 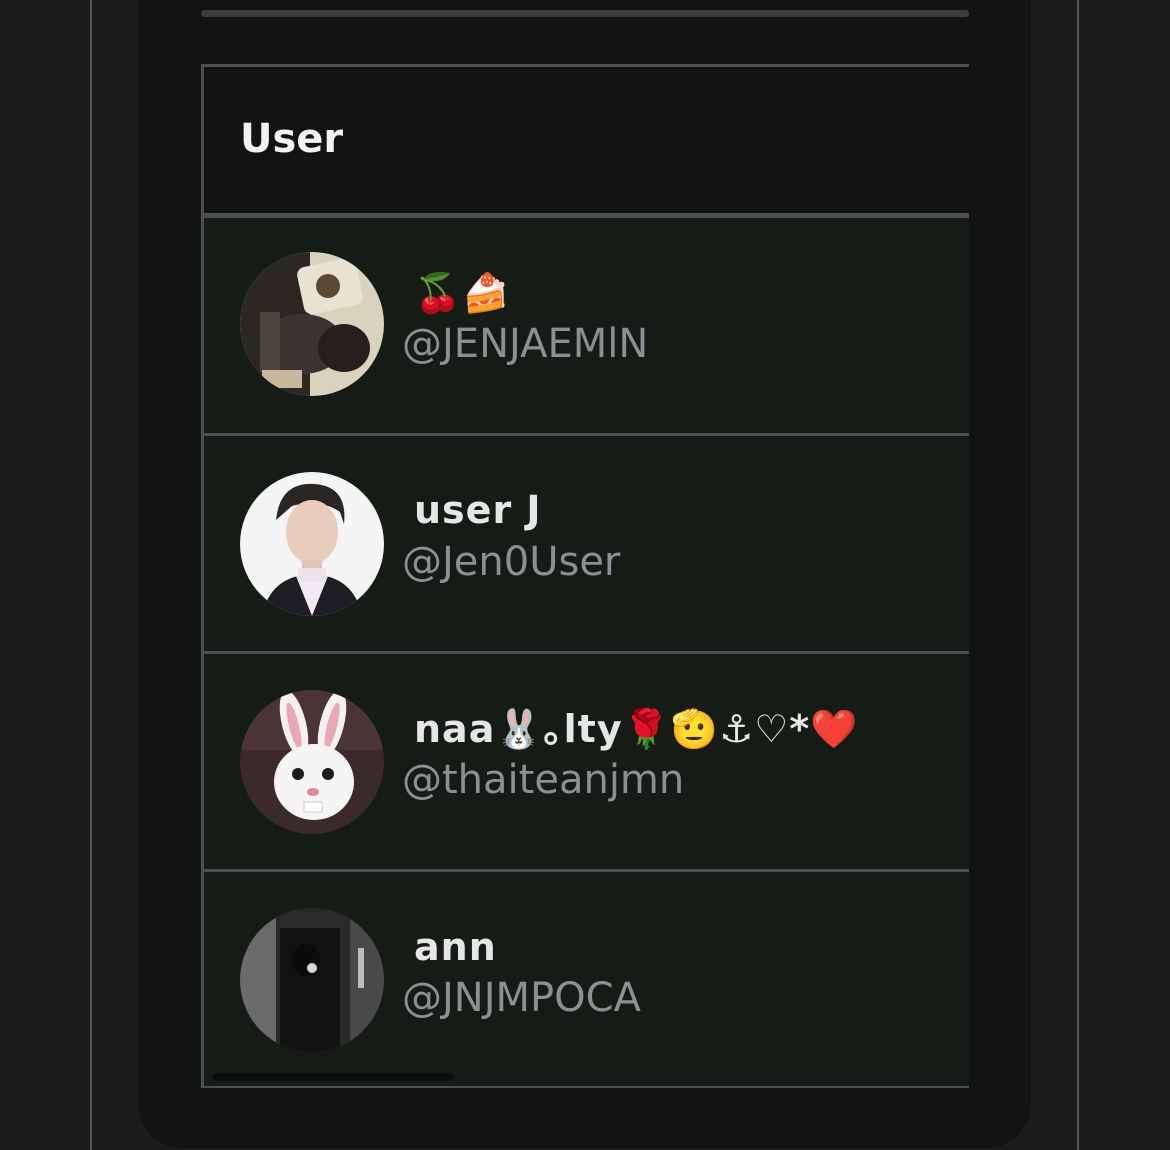 I want to click on user-handle: @Jen0User, so click(x=511, y=562).